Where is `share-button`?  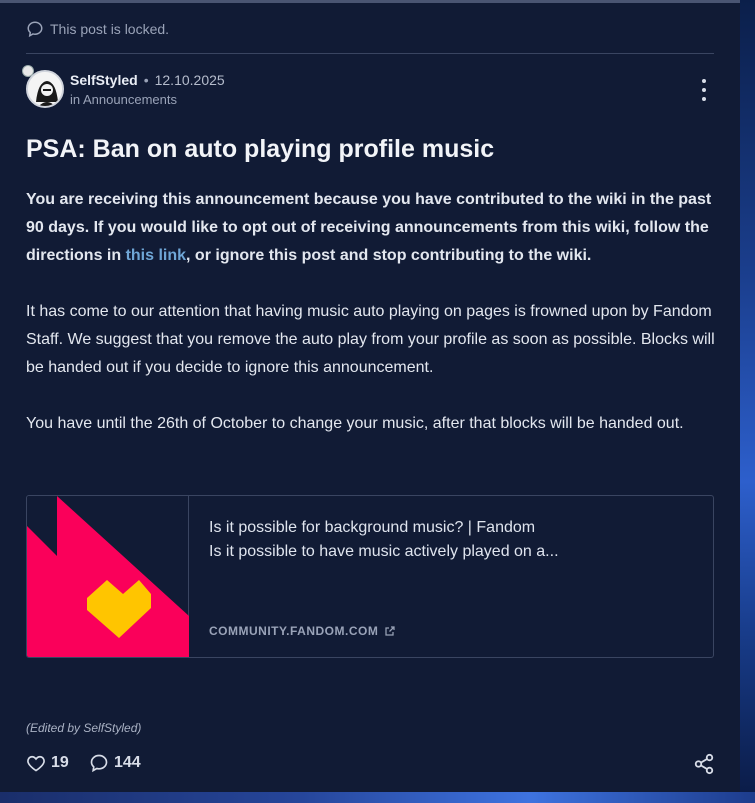
share-button is located at coordinates (704, 764).